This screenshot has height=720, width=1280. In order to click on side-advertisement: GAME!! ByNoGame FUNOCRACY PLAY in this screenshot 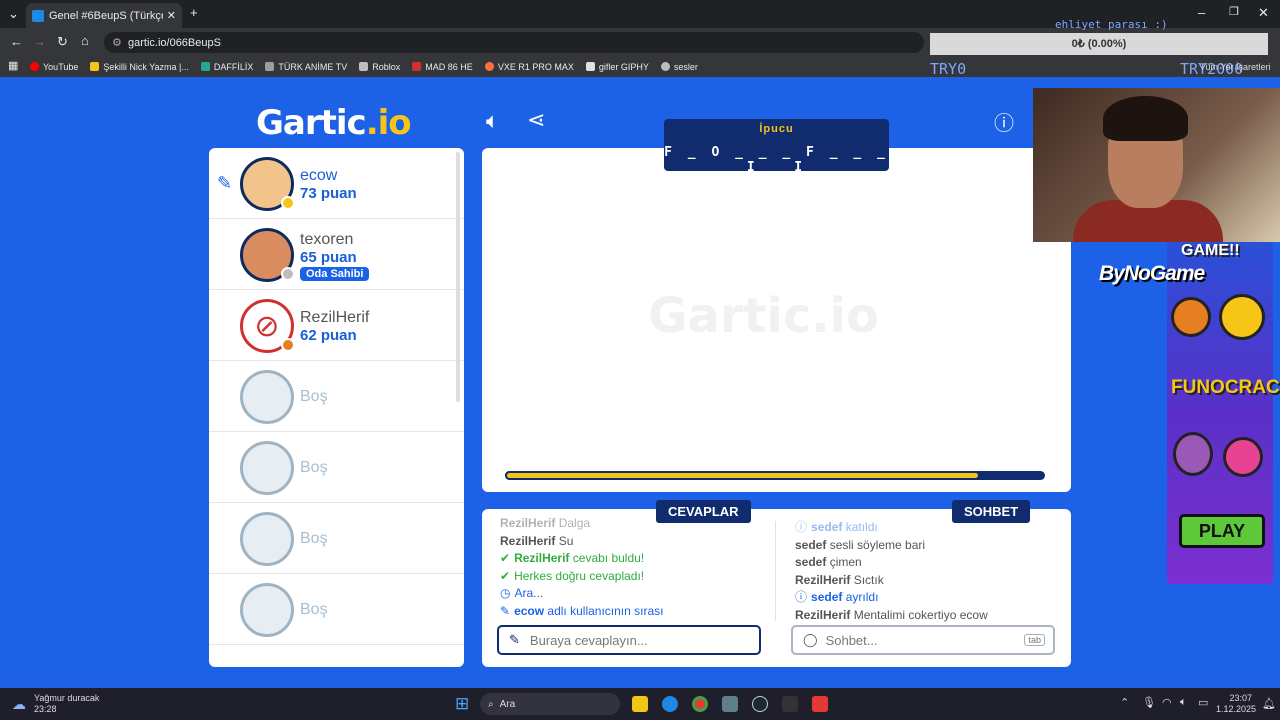, I will do `click(1189, 413)`.